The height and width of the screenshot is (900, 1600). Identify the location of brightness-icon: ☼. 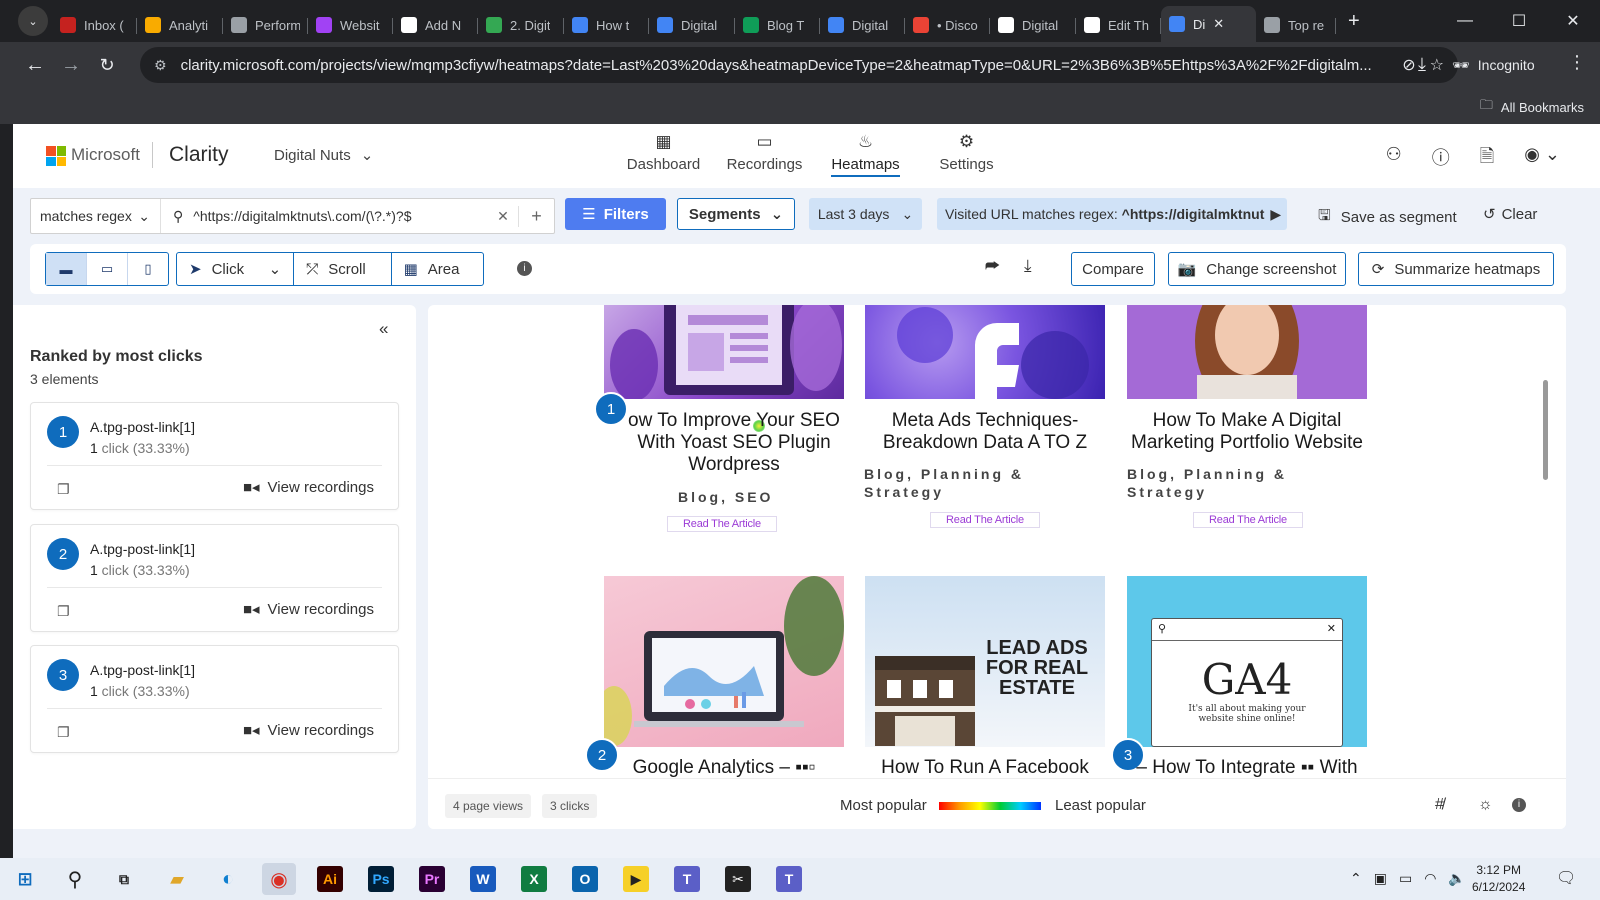
(1485, 805).